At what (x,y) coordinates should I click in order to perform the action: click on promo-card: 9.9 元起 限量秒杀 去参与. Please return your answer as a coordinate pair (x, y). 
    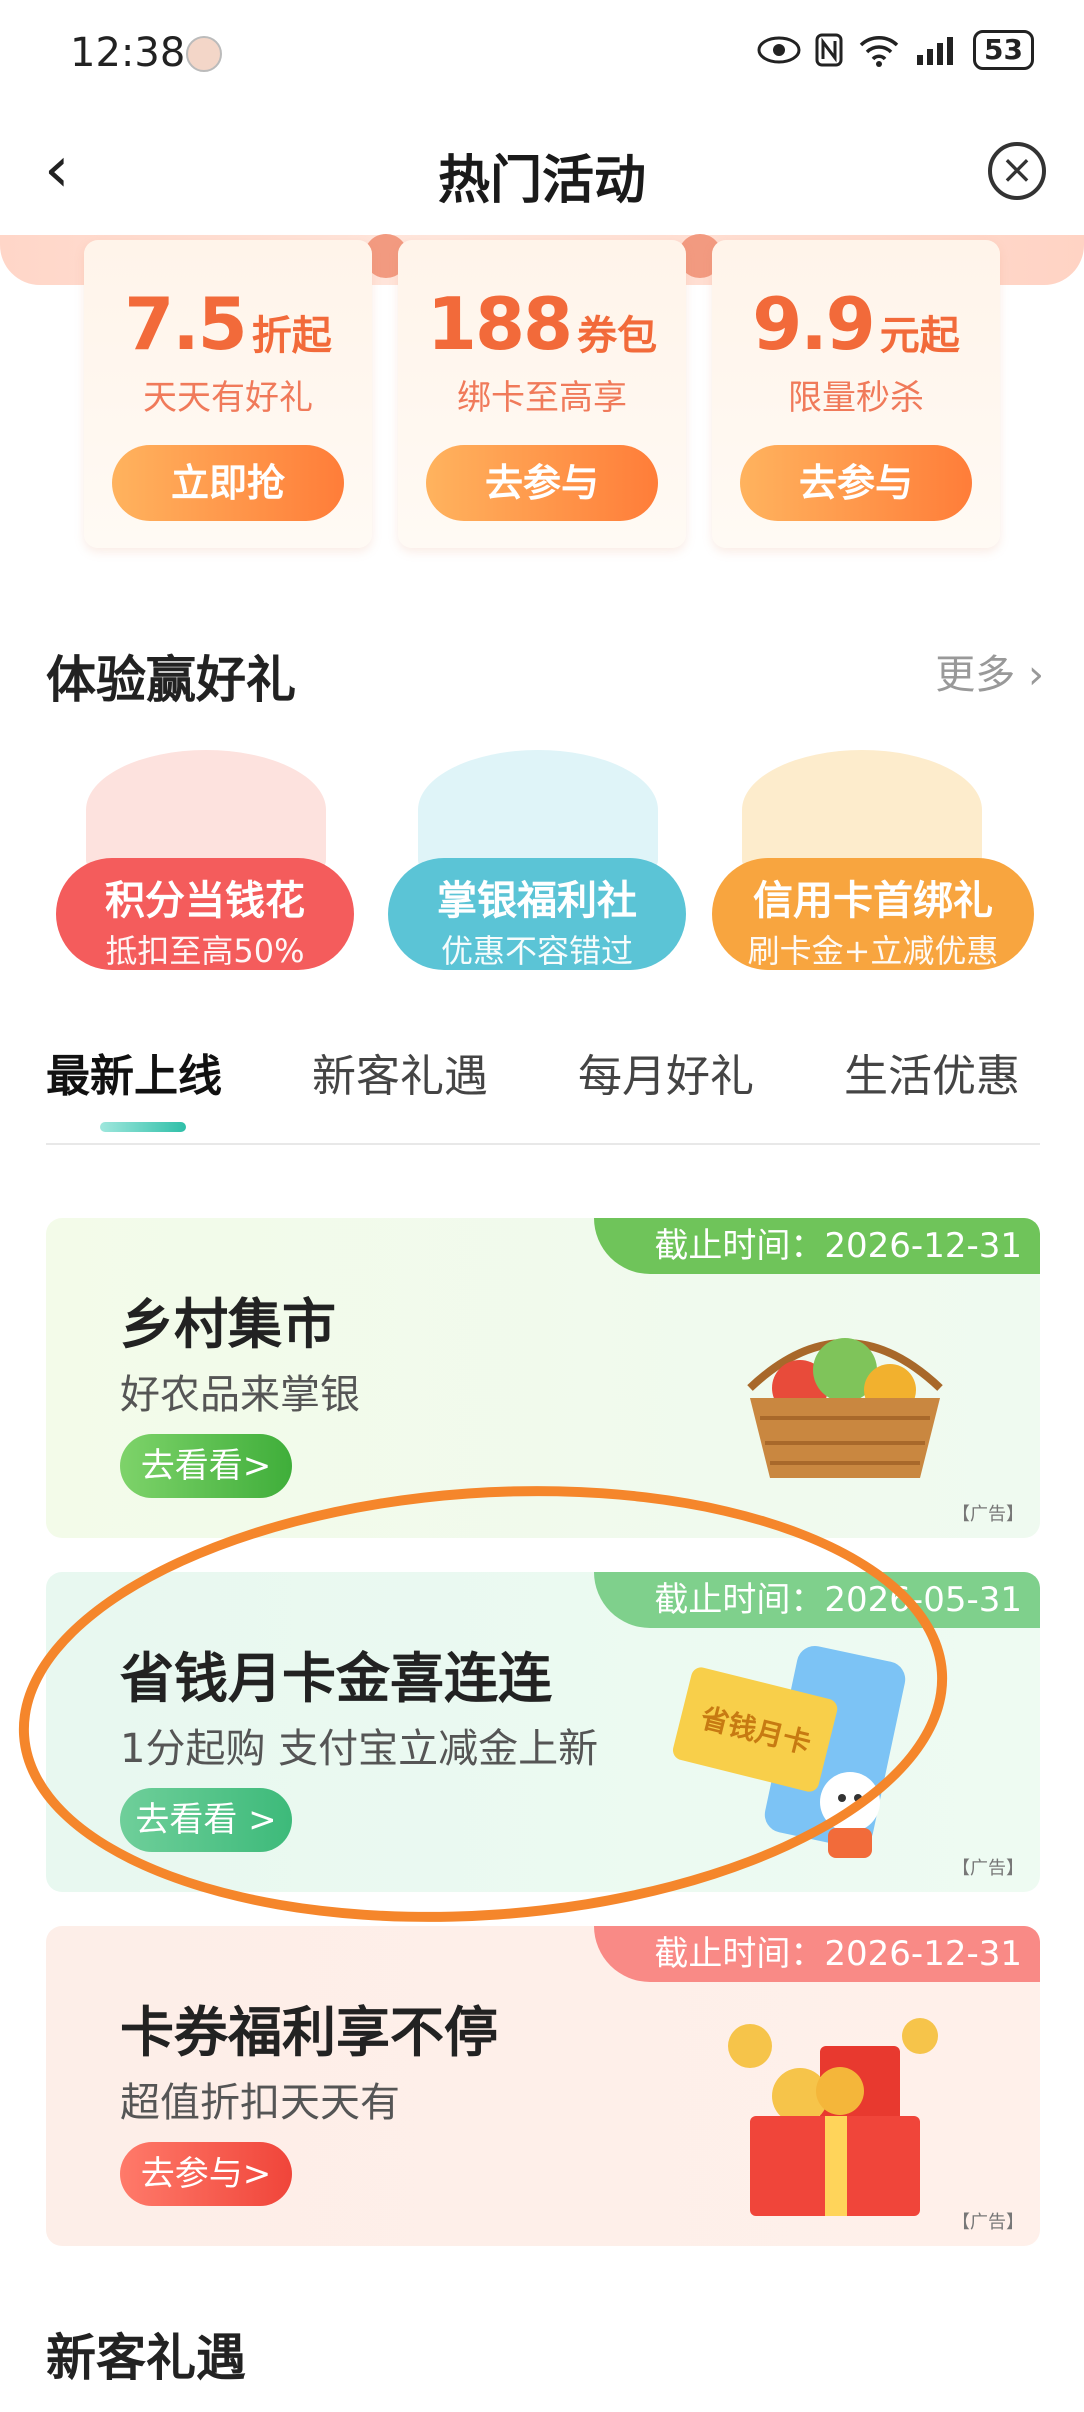
    Looking at the image, I should click on (856, 394).